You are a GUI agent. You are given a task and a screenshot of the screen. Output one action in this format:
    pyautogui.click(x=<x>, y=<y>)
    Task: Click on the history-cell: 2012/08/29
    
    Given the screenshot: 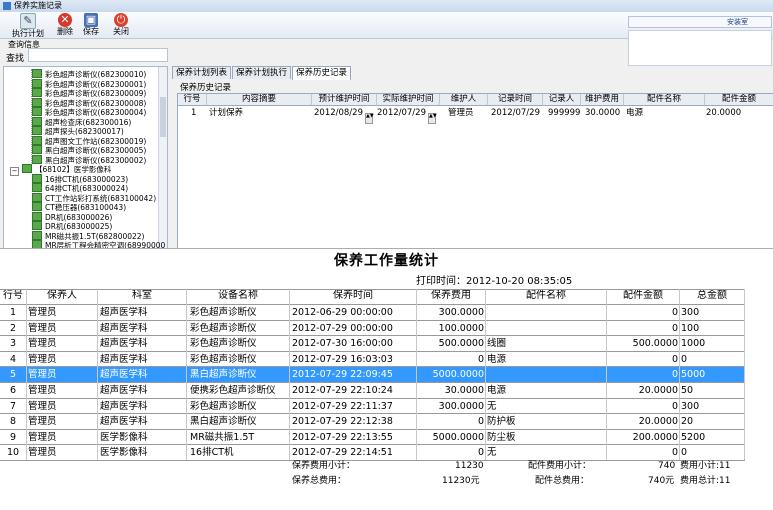 What is the action you would take?
    pyautogui.click(x=338, y=113)
    